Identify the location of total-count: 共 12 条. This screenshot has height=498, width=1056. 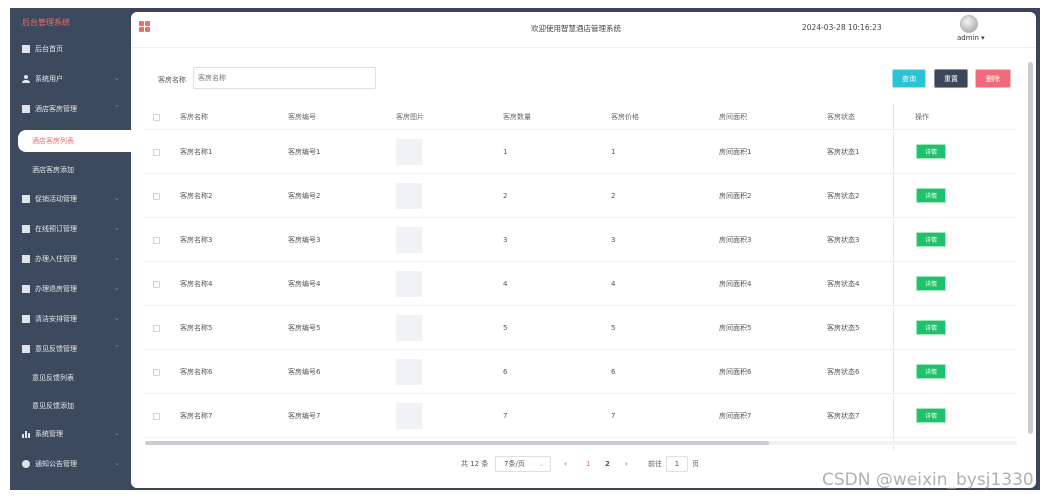
(475, 464).